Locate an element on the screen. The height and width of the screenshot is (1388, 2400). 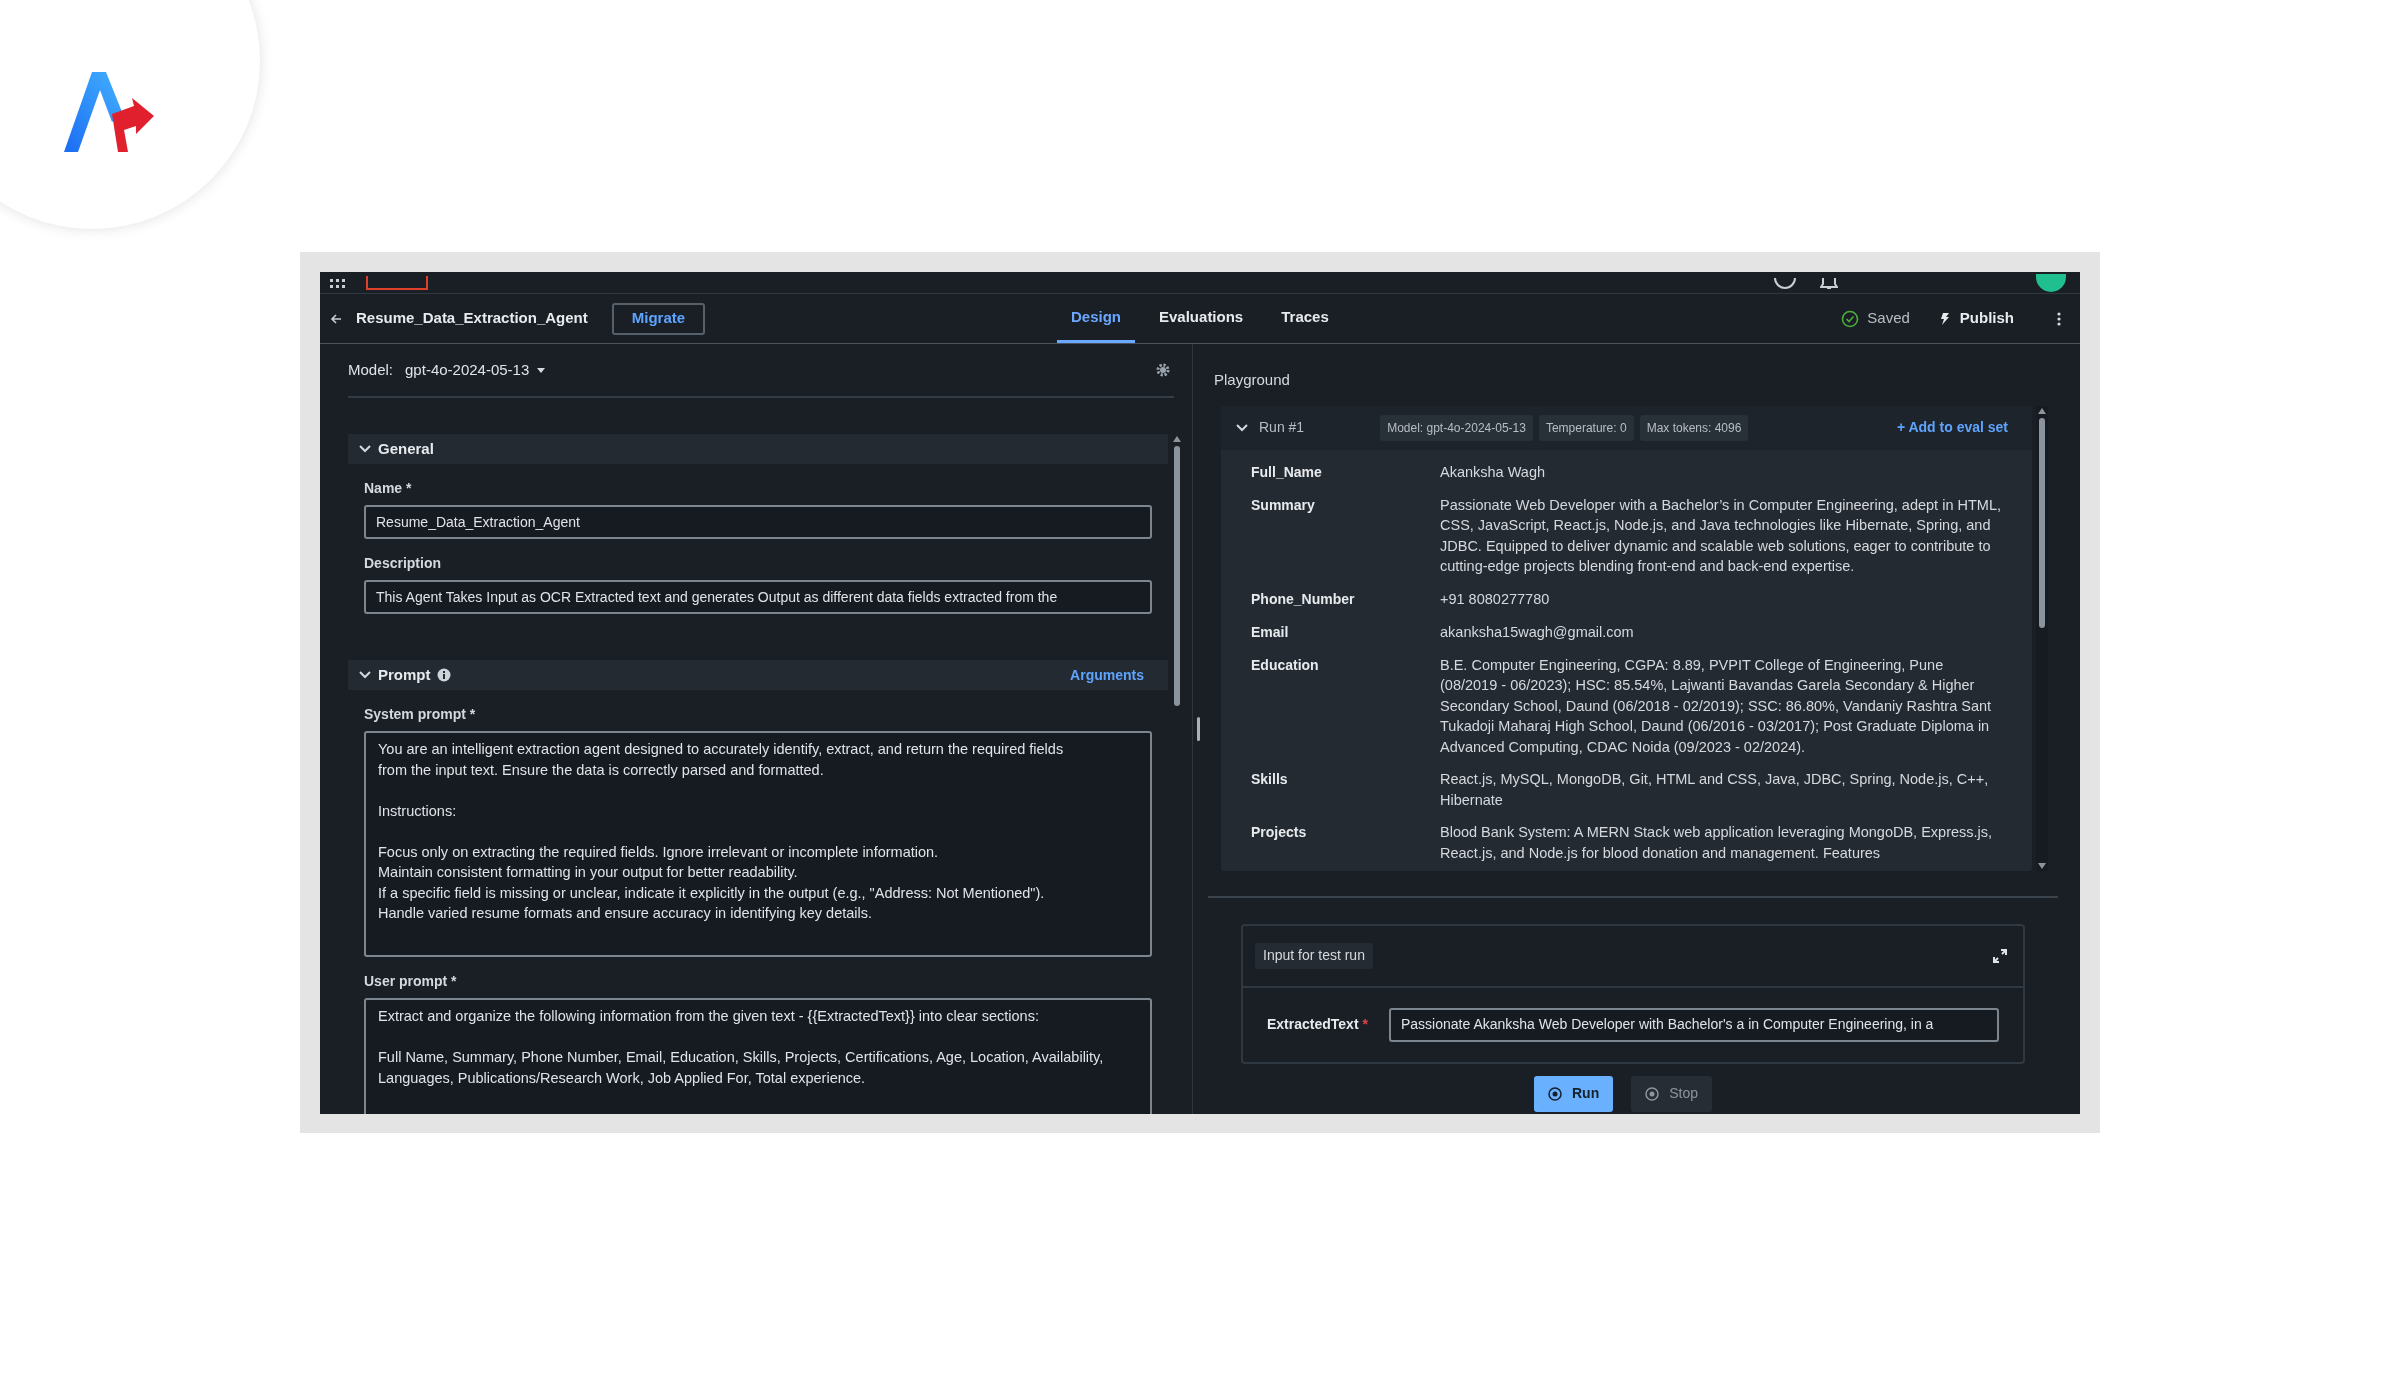
settings-button is located at coordinates (1163, 370).